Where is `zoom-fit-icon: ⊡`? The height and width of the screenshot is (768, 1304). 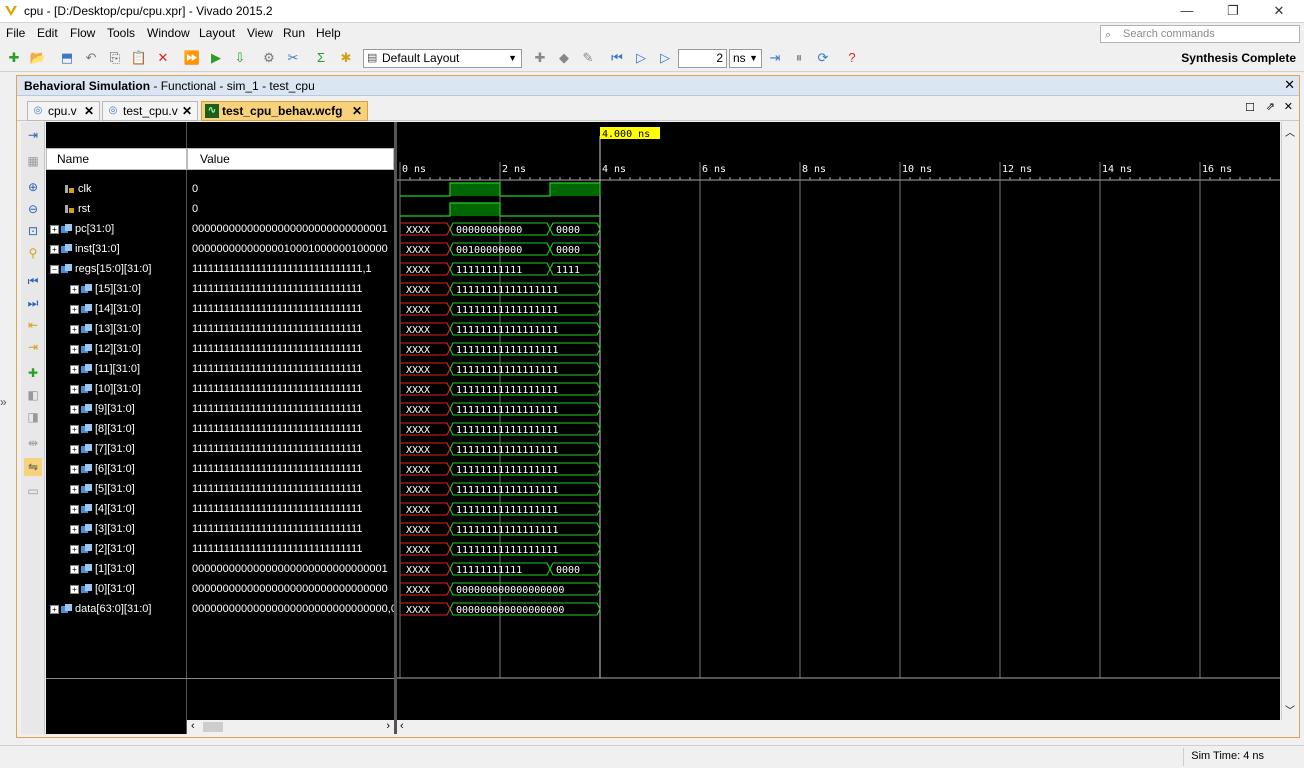
zoom-fit-icon: ⊡ is located at coordinates (33, 231).